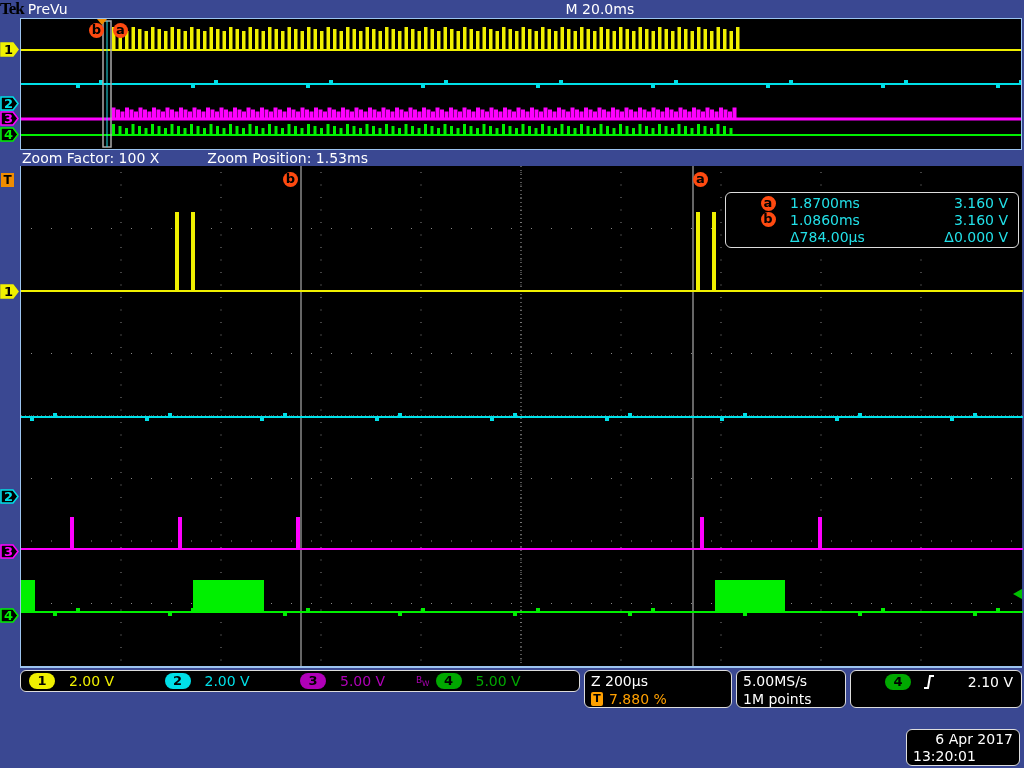 The image size is (1024, 768). I want to click on timebase-readout: M 20.0ms, so click(600, 9).